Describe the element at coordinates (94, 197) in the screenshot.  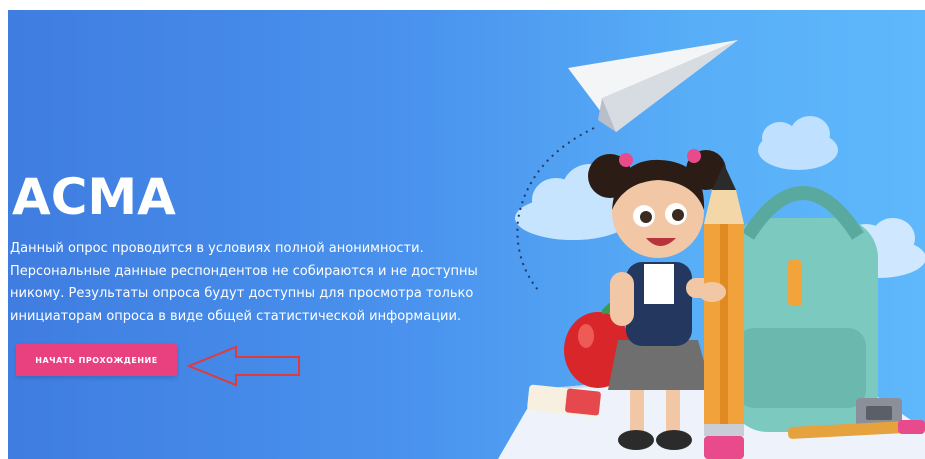
I see `page-title: ACMA` at that location.